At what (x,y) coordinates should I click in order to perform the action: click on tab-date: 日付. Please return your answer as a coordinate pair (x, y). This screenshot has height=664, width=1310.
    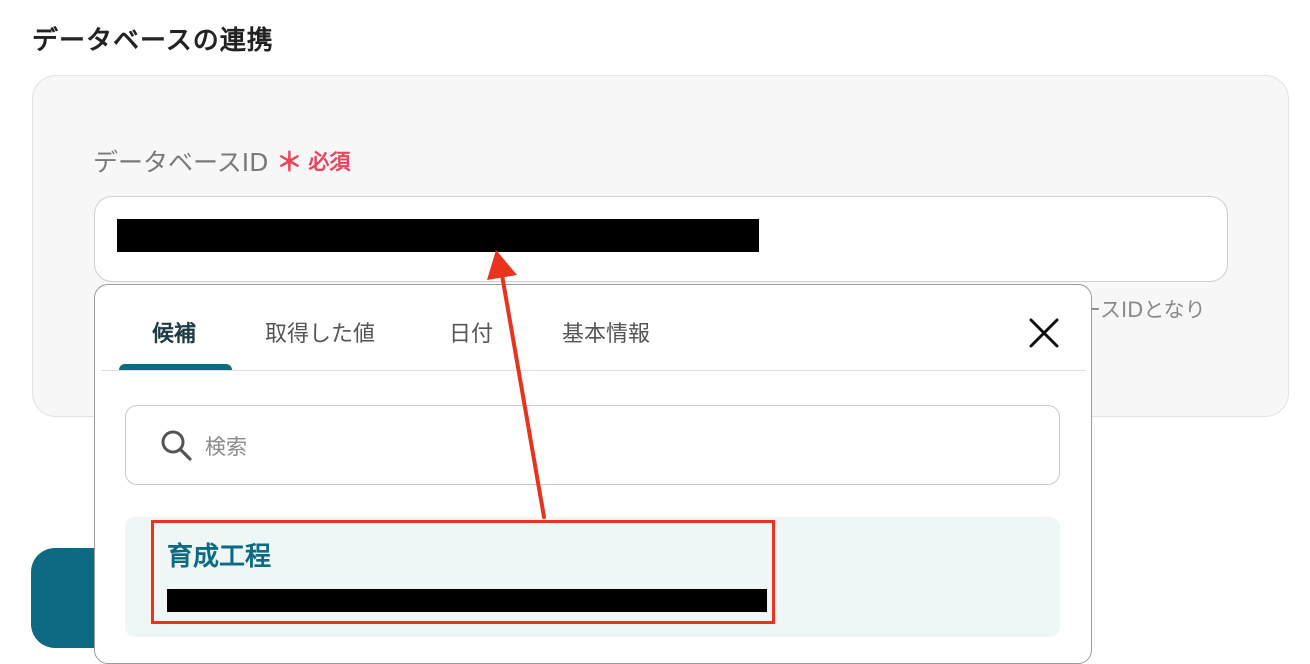
    Looking at the image, I should click on (471, 332).